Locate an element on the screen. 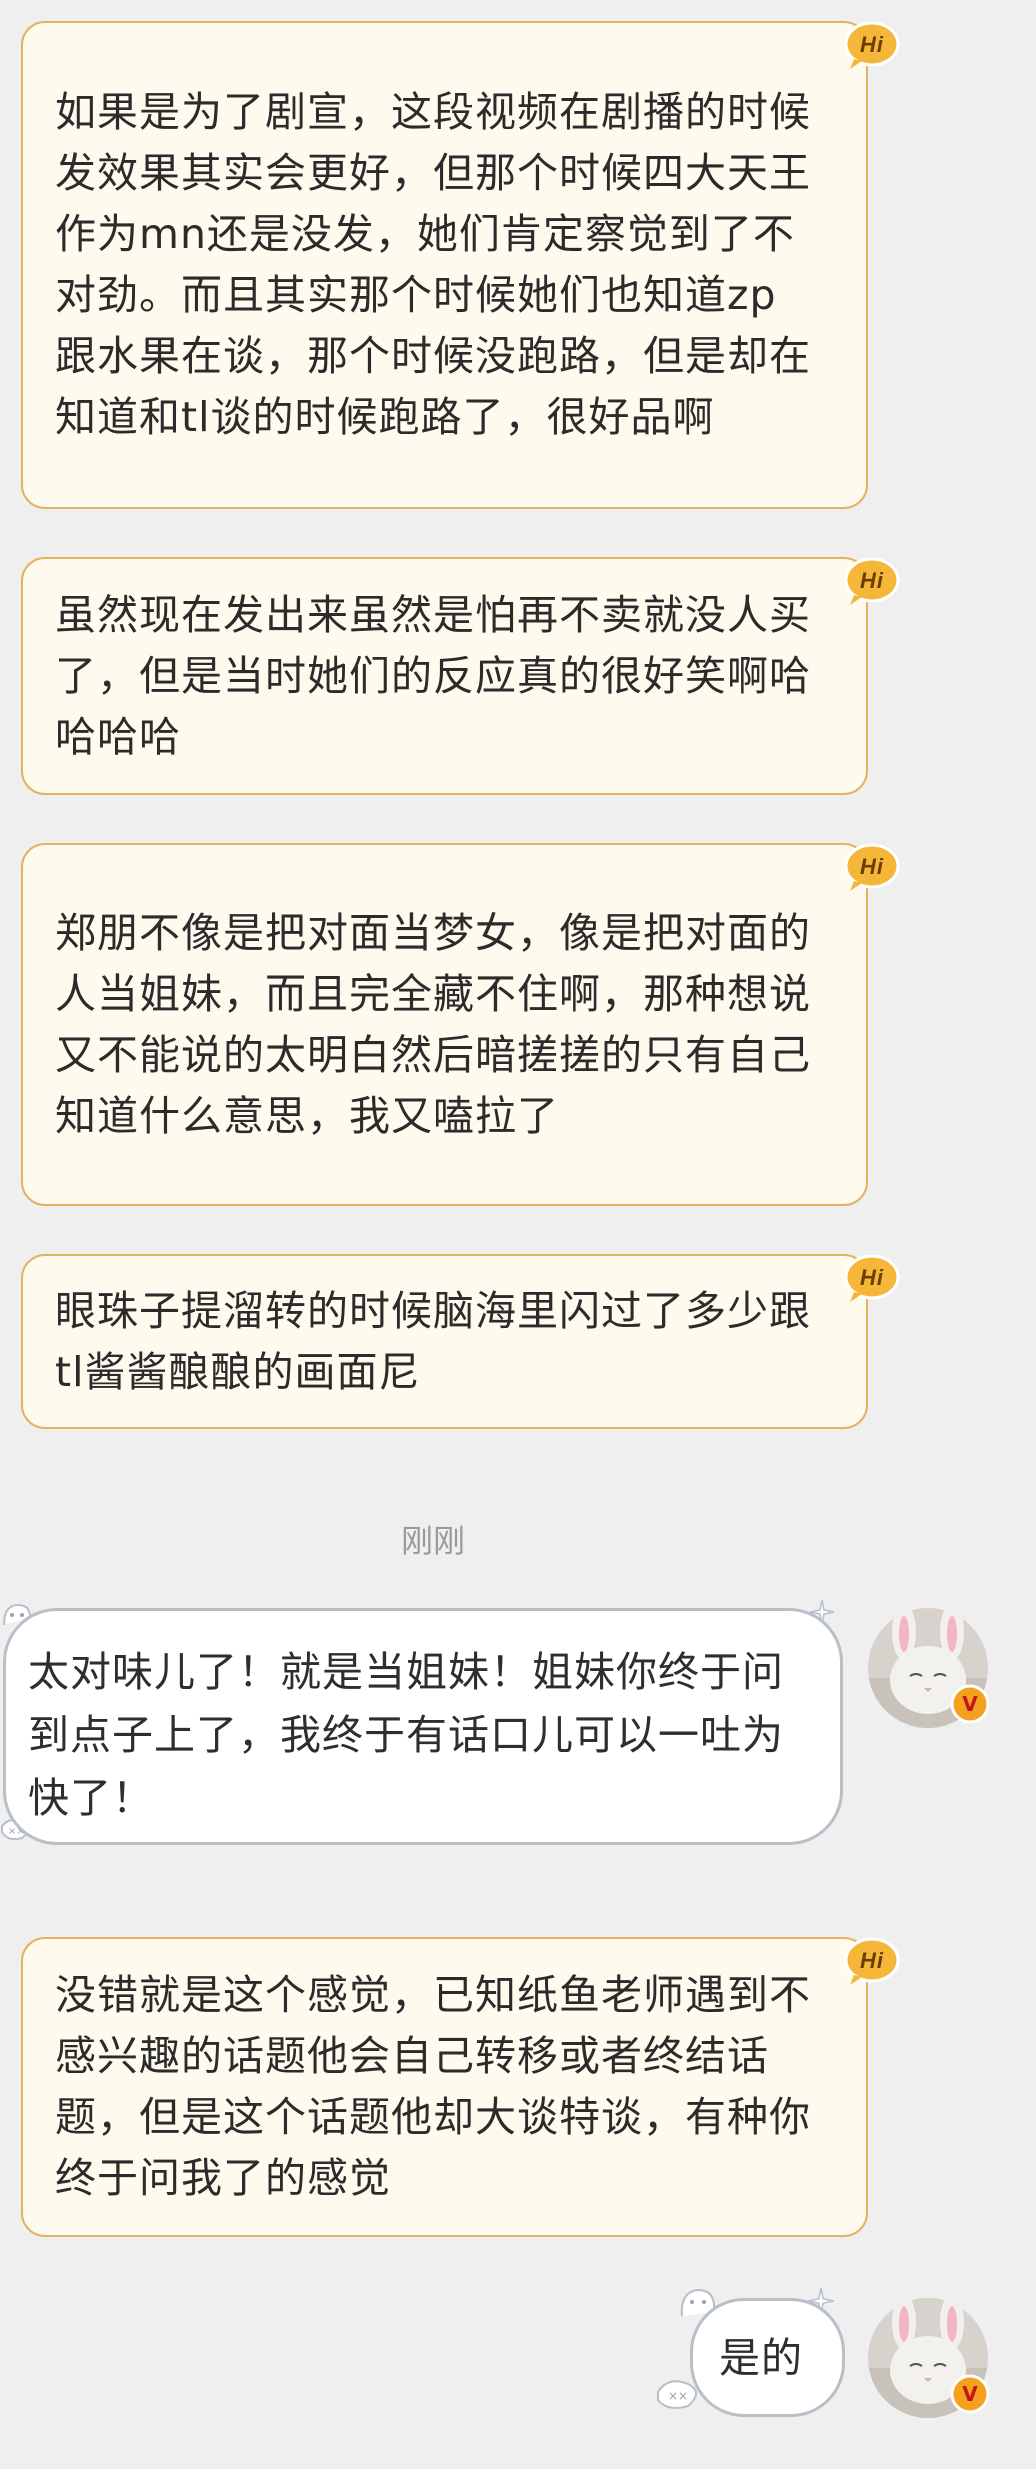 This screenshot has height=2469, width=1036. outgoing-message: 是的 is located at coordinates (767, 2357).